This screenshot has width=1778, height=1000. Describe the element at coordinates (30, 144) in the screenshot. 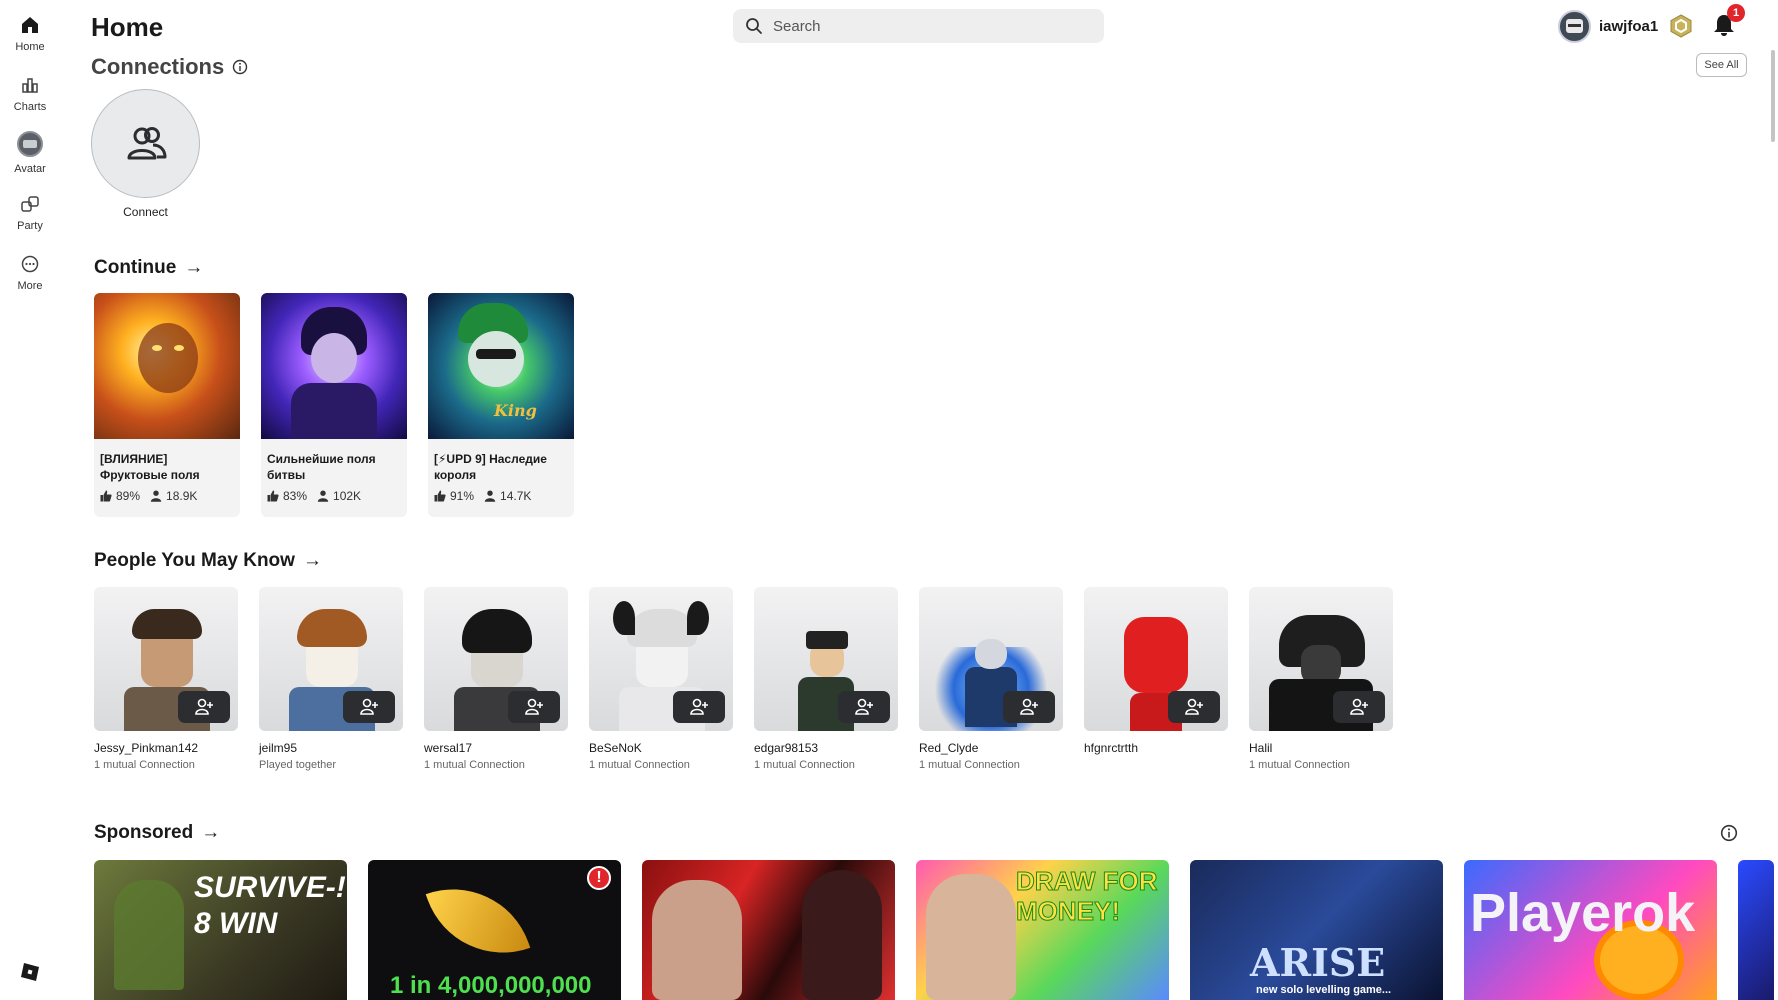

I see `avatar-icon` at that location.